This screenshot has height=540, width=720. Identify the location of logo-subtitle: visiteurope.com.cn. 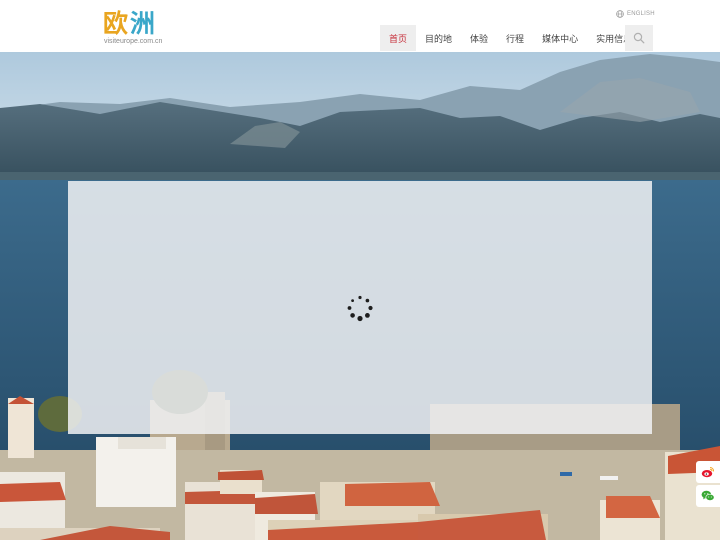
(133, 41).